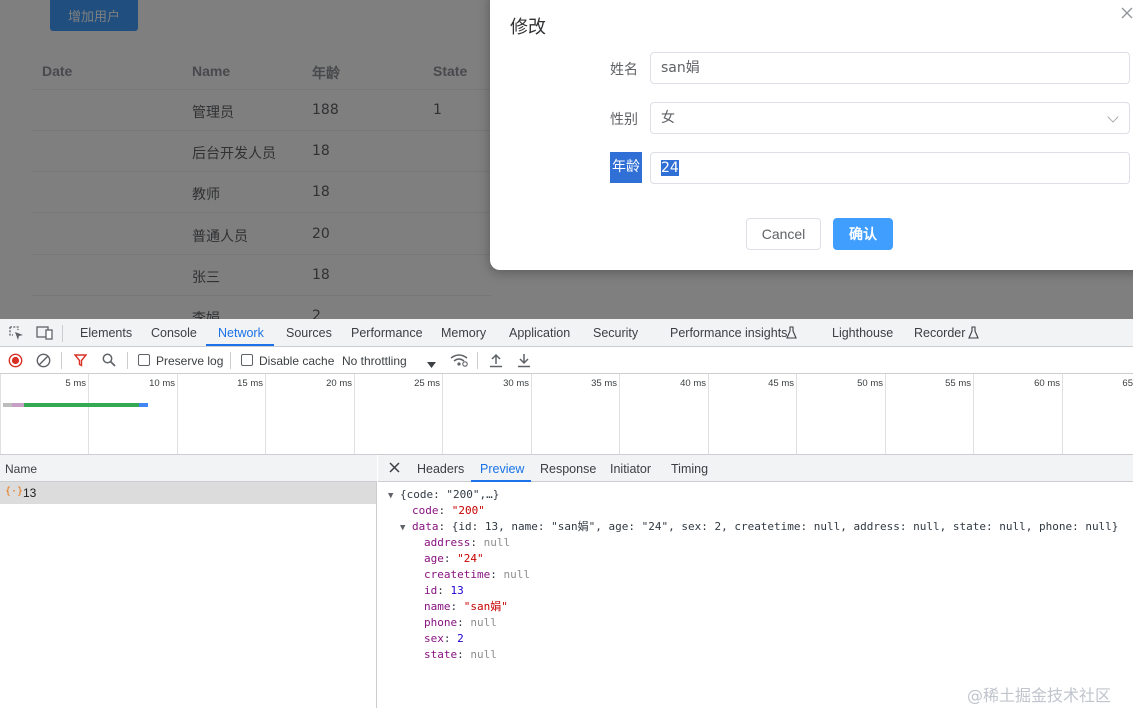 This screenshot has width=1133, height=708. I want to click on waterfall-waiting-bar, so click(81, 405).